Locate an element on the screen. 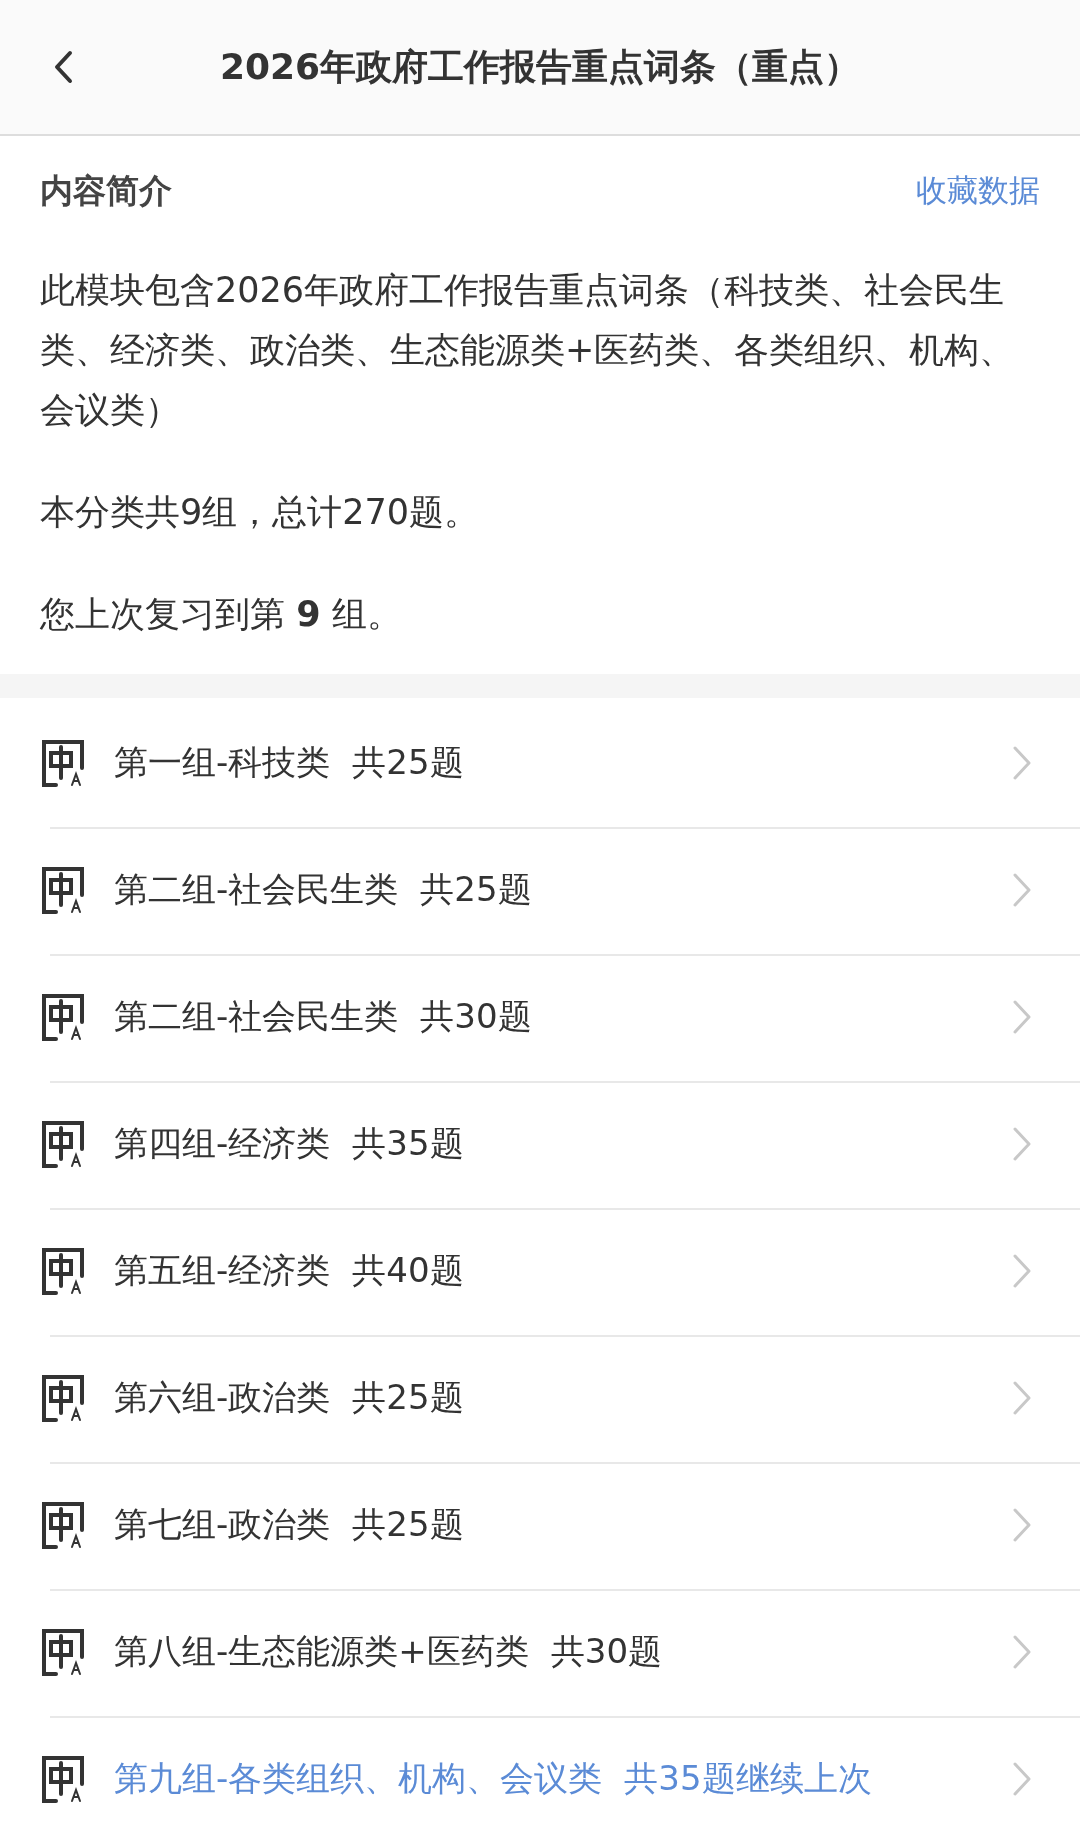 The height and width of the screenshot is (1848, 1080). back-icon is located at coordinates (63, 67).